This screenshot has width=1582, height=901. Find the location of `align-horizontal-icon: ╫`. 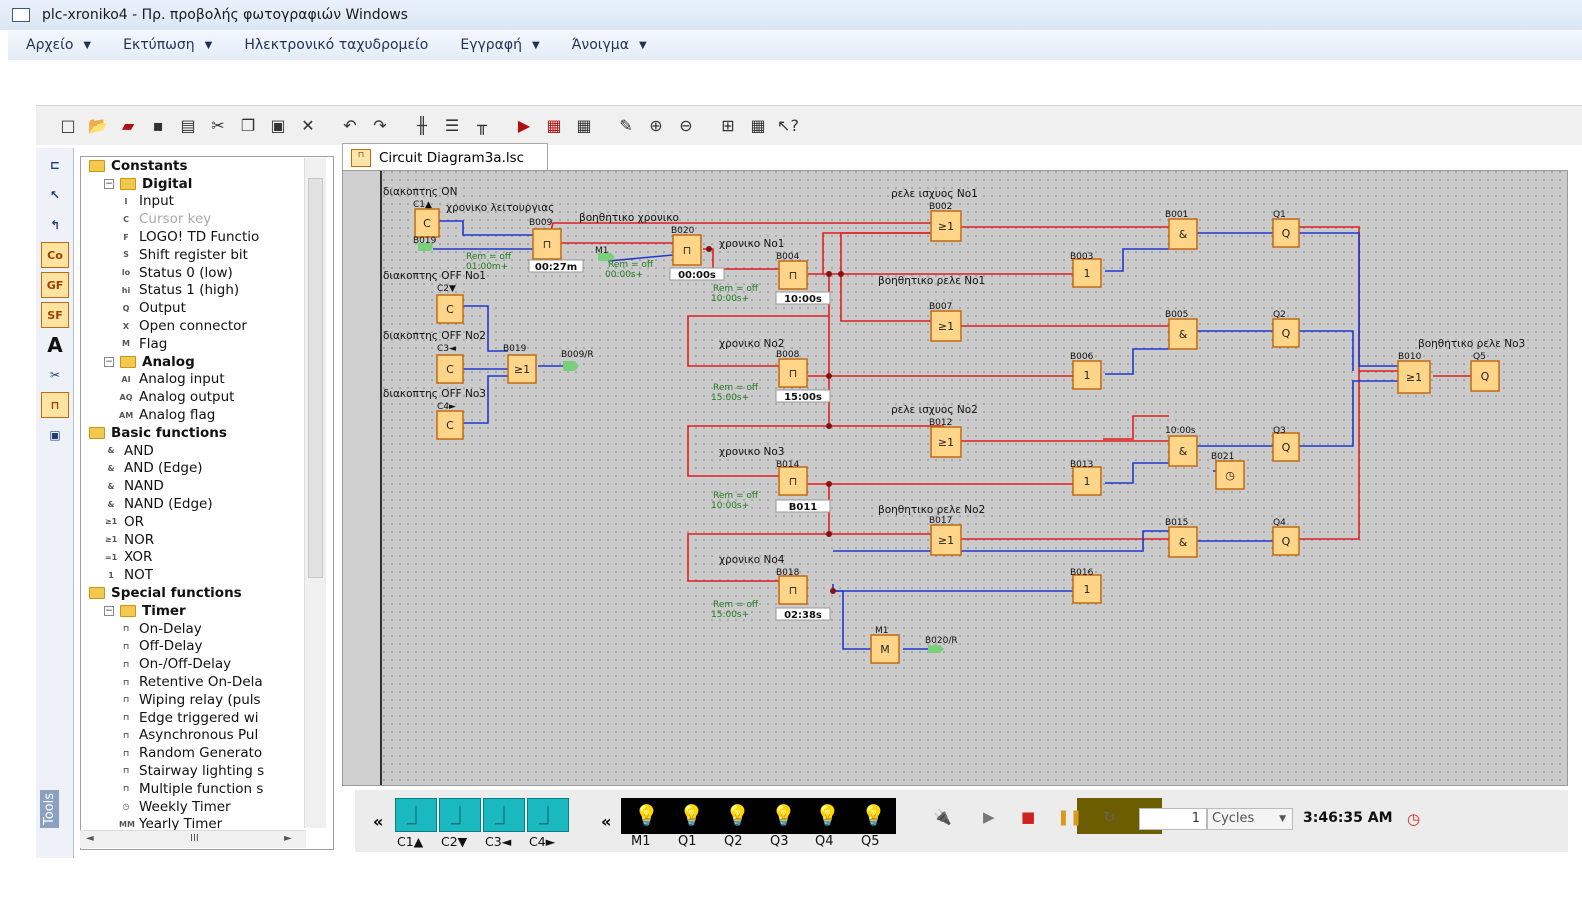

align-horizontal-icon: ╫ is located at coordinates (422, 126).